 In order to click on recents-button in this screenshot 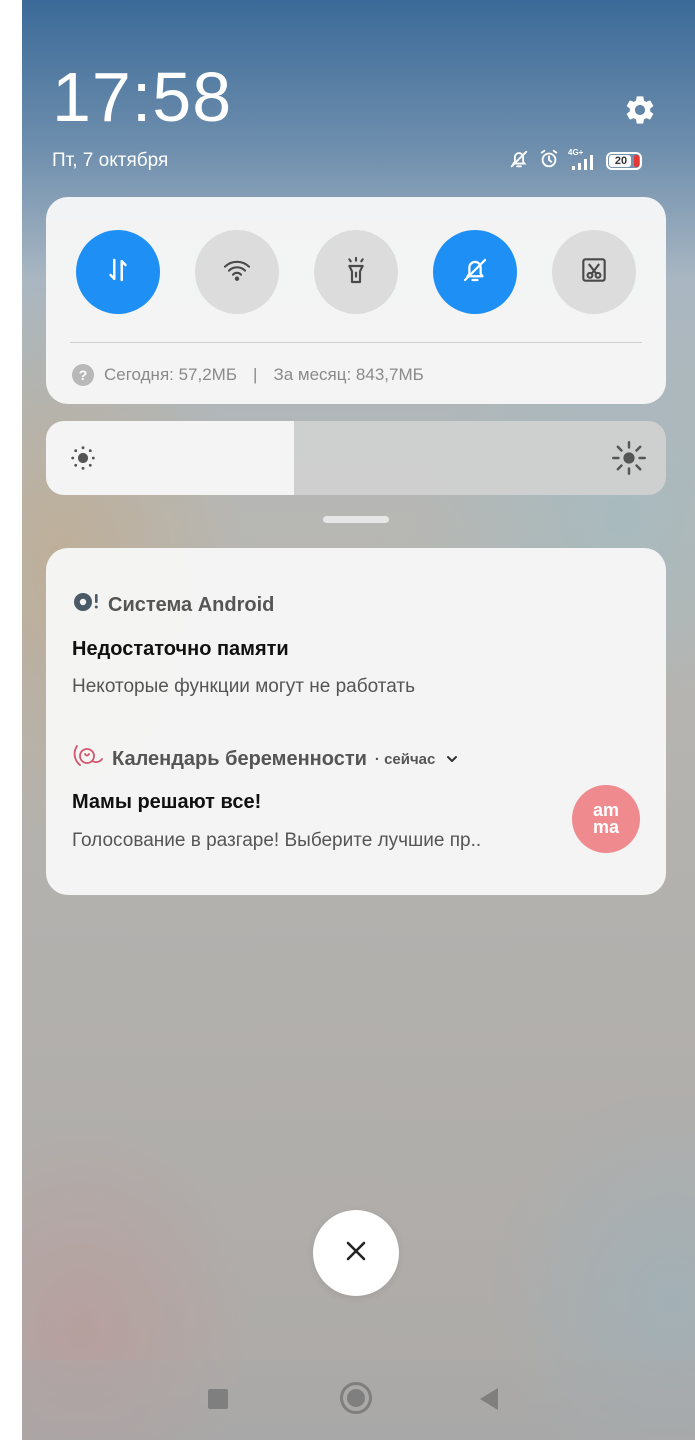, I will do `click(218, 1399)`.